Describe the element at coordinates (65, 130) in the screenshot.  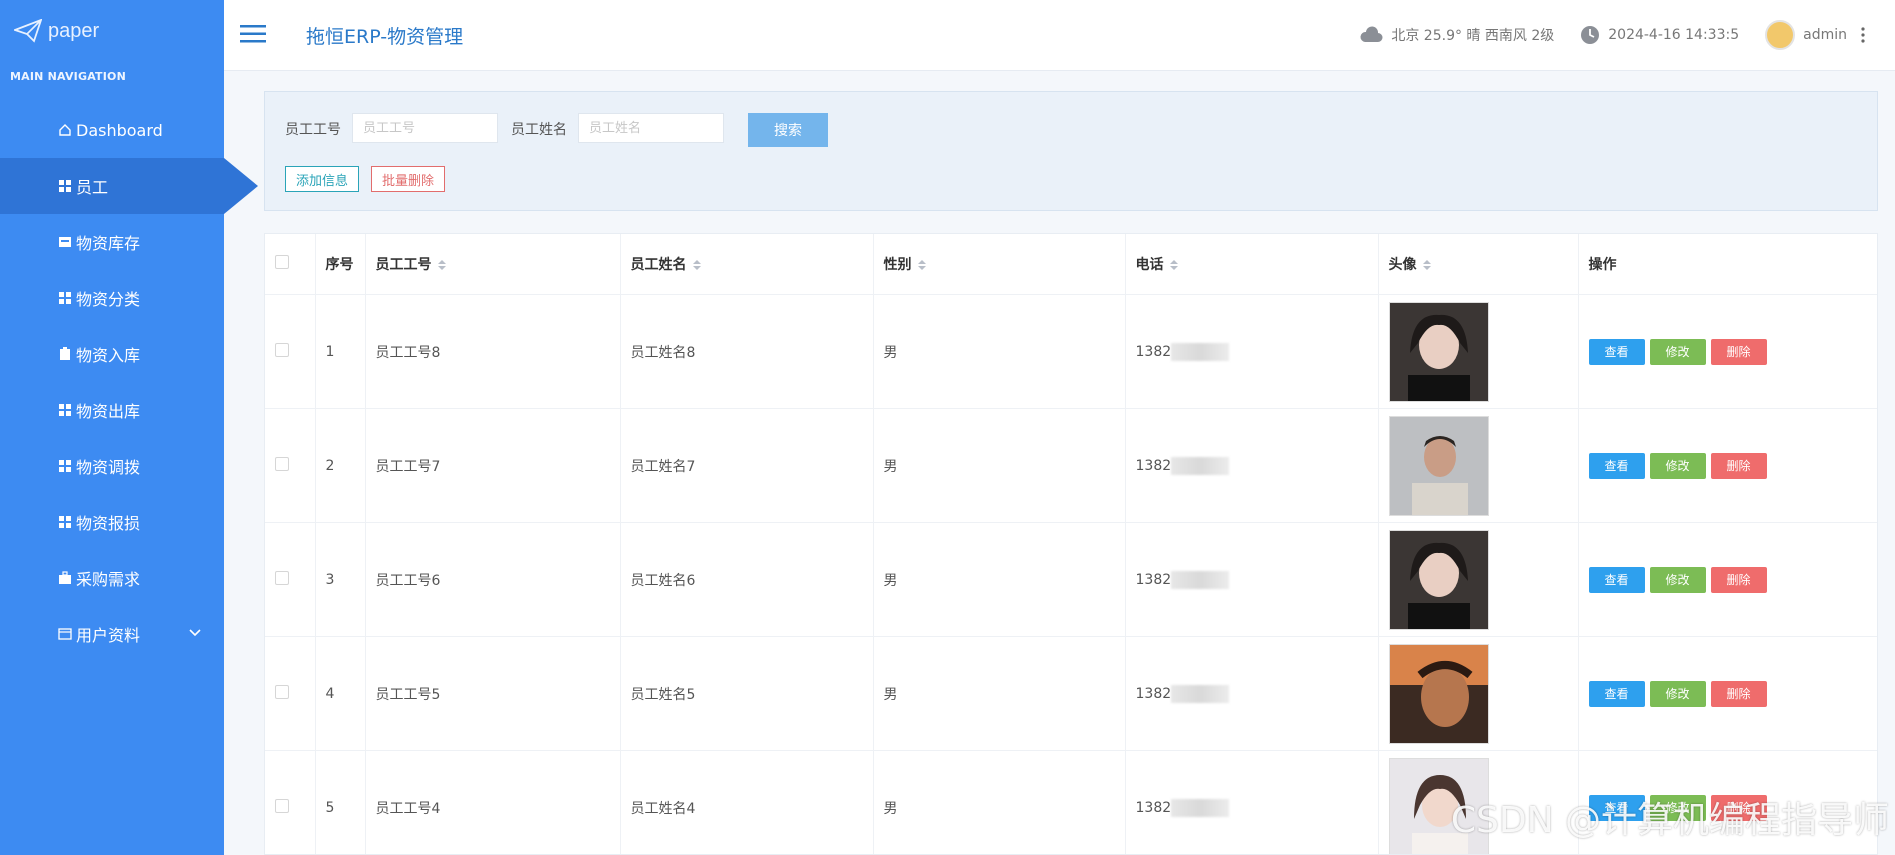
I see `home-icon` at that location.